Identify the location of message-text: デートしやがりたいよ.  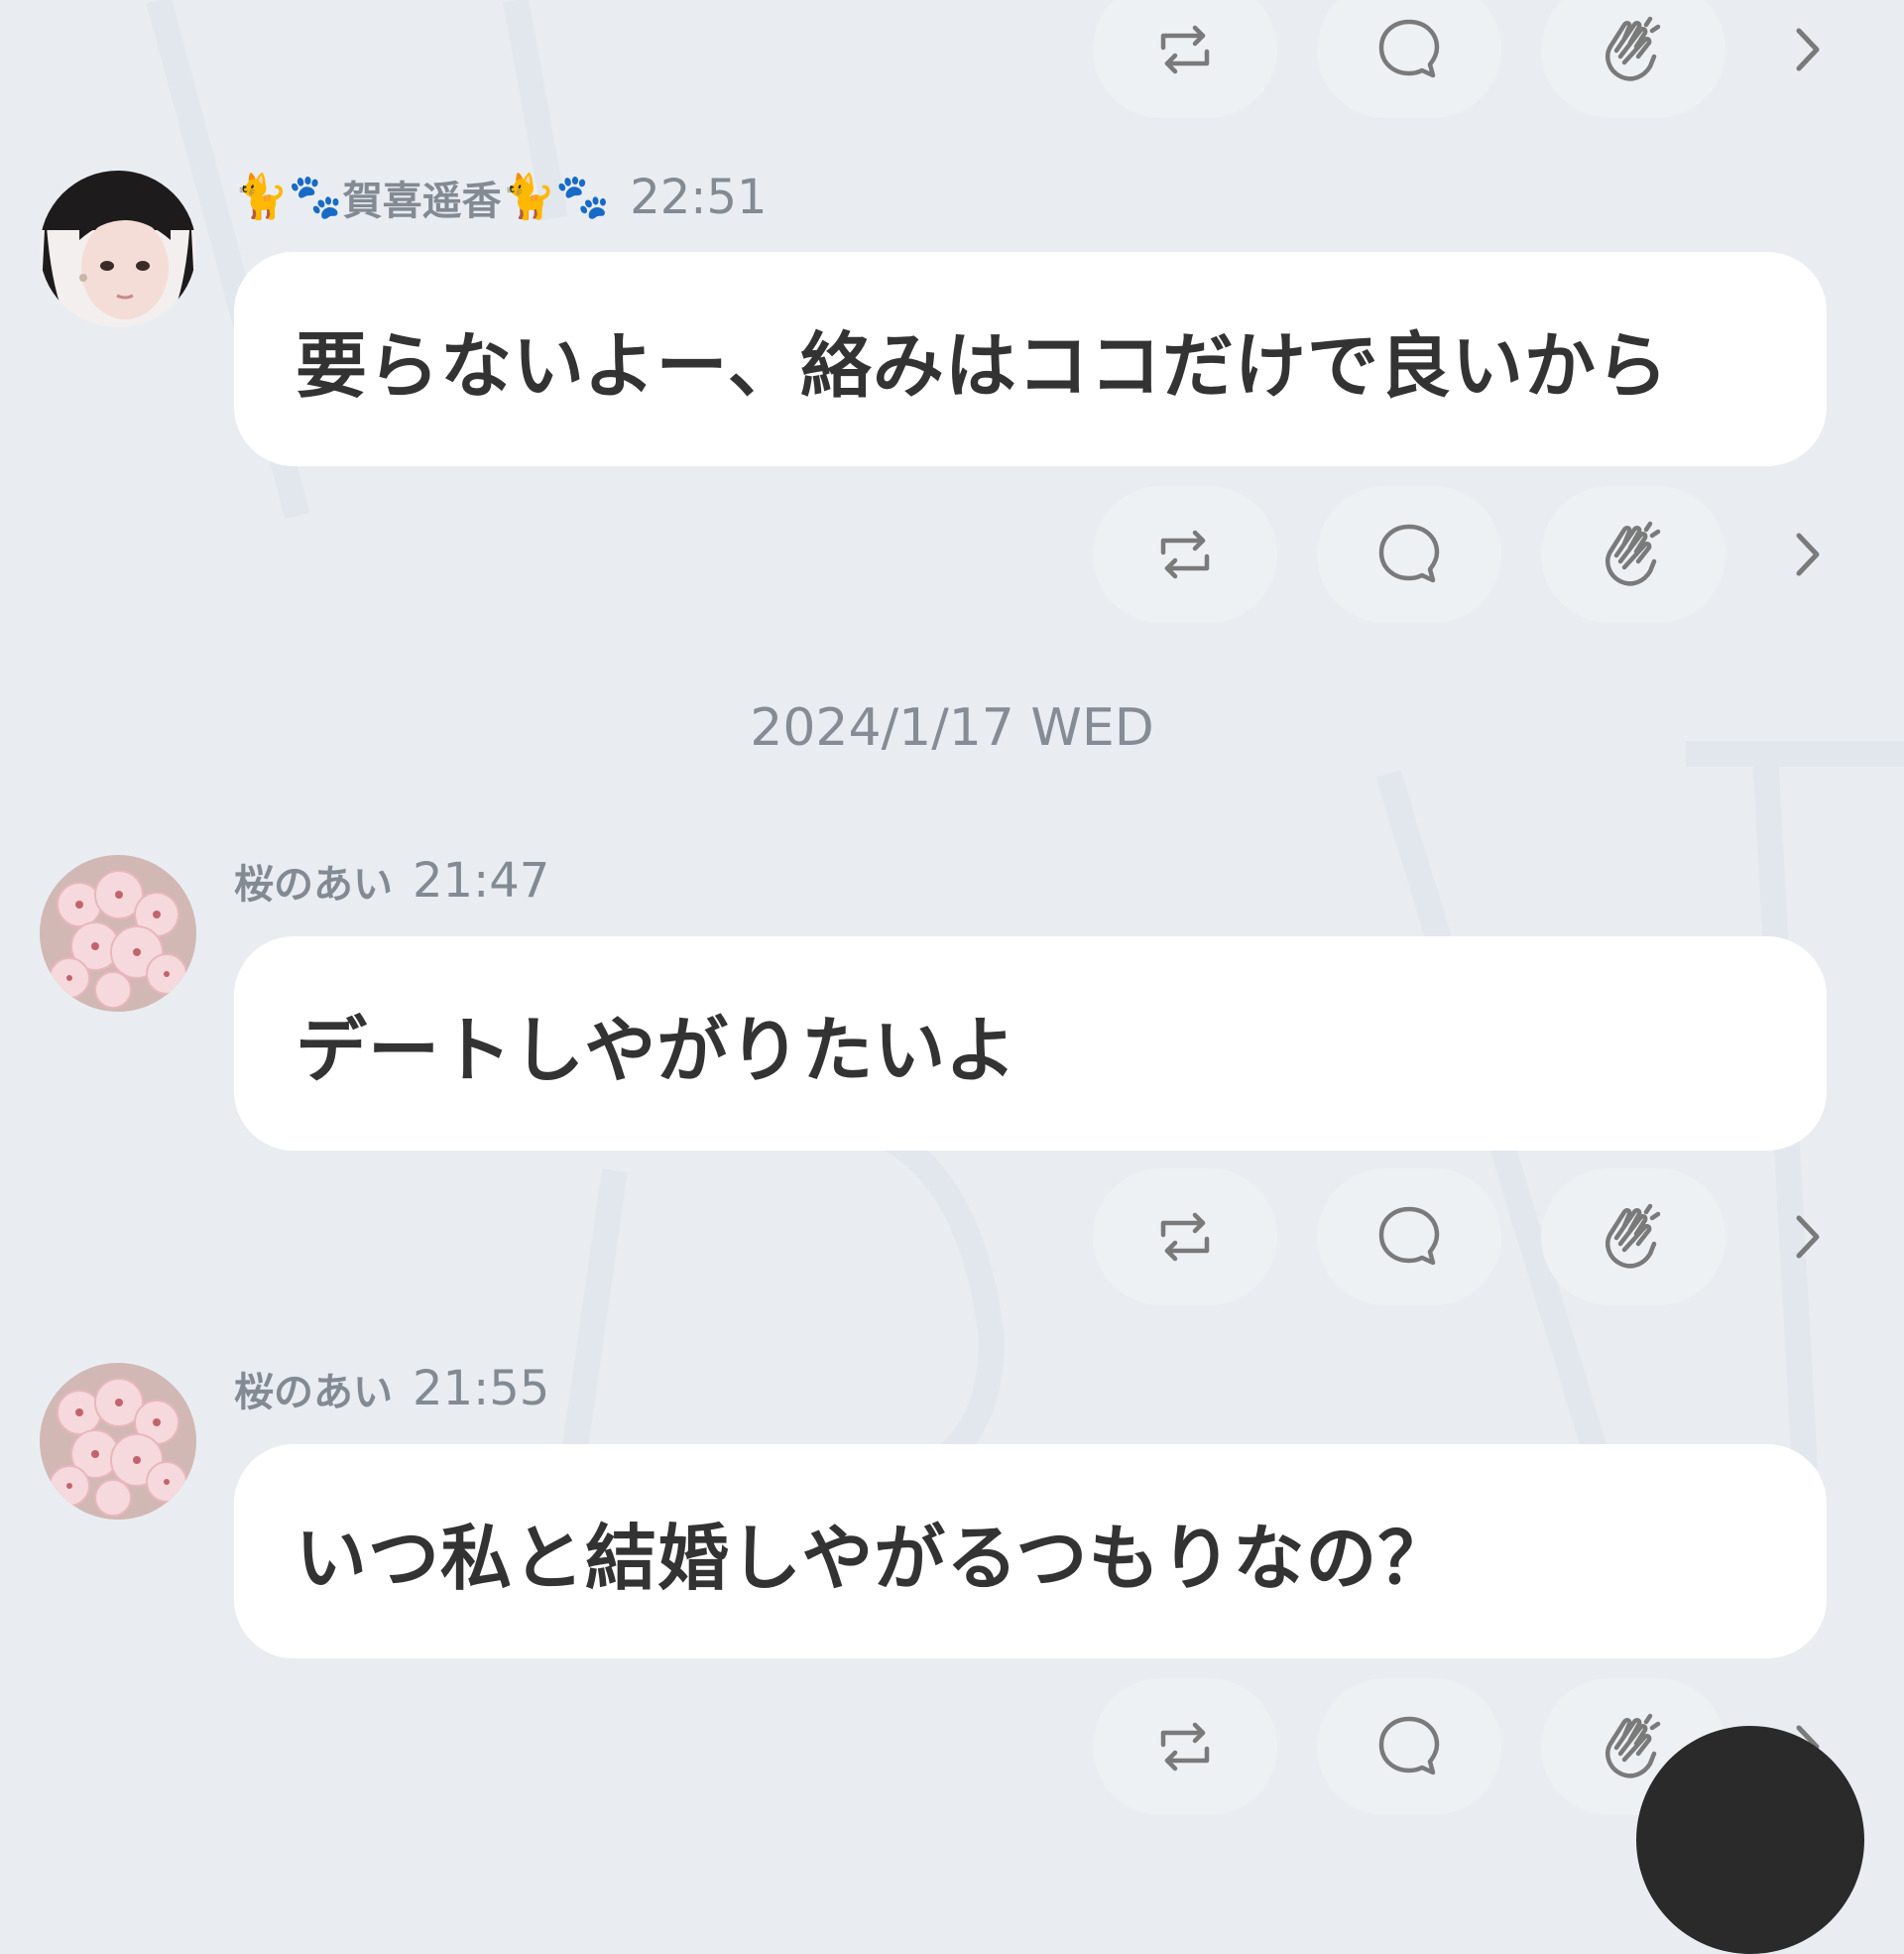
(656, 1050).